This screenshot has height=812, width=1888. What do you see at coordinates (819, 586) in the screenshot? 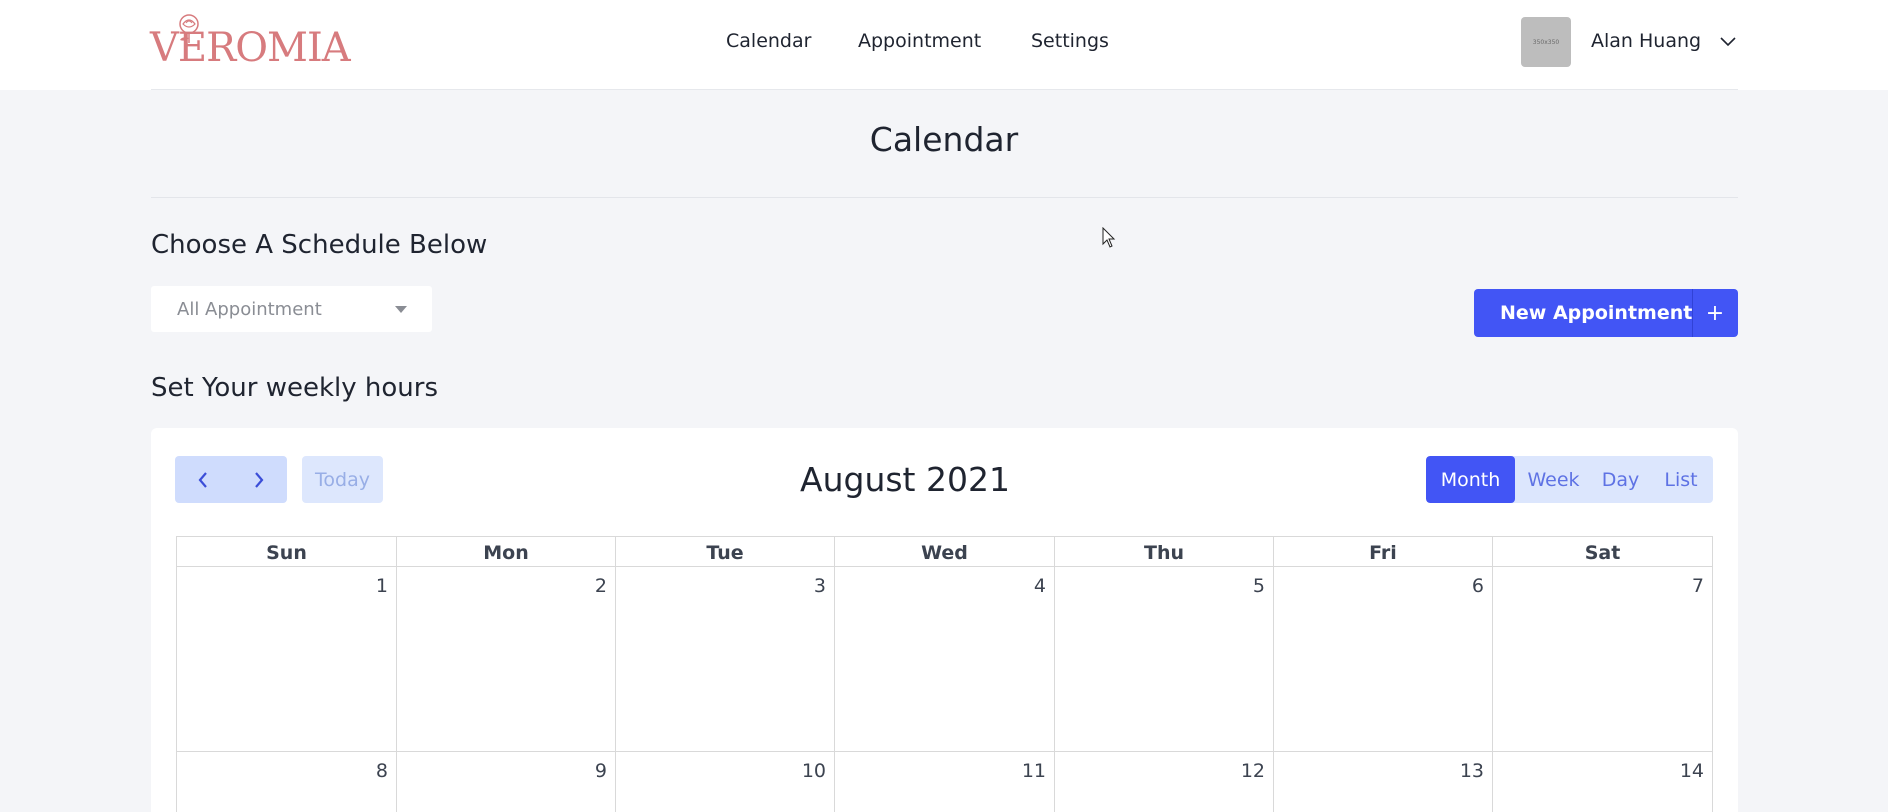
I see `day-number: 3` at bounding box center [819, 586].